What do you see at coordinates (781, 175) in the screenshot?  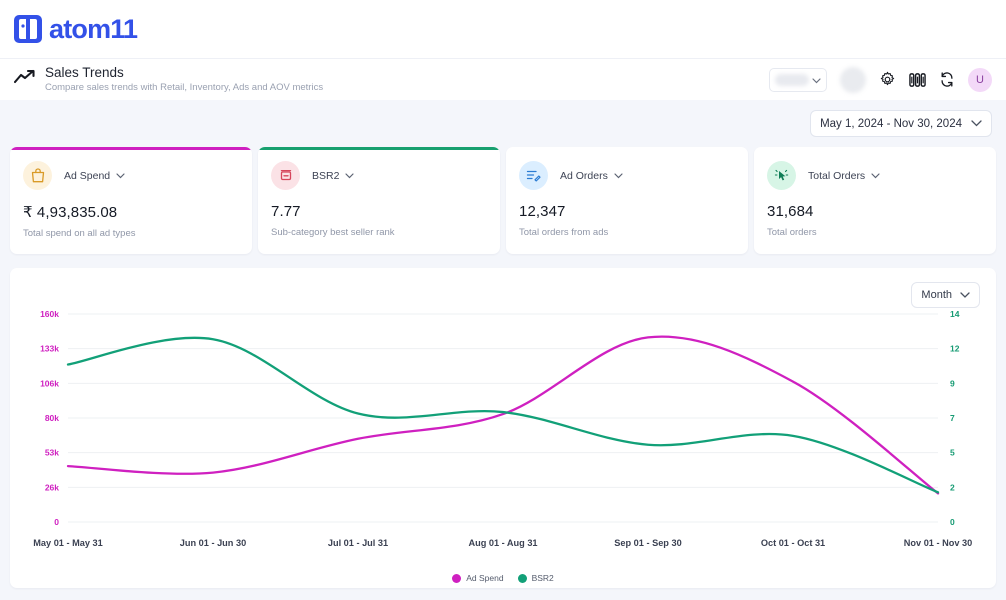 I see `click-cursor-icon` at bounding box center [781, 175].